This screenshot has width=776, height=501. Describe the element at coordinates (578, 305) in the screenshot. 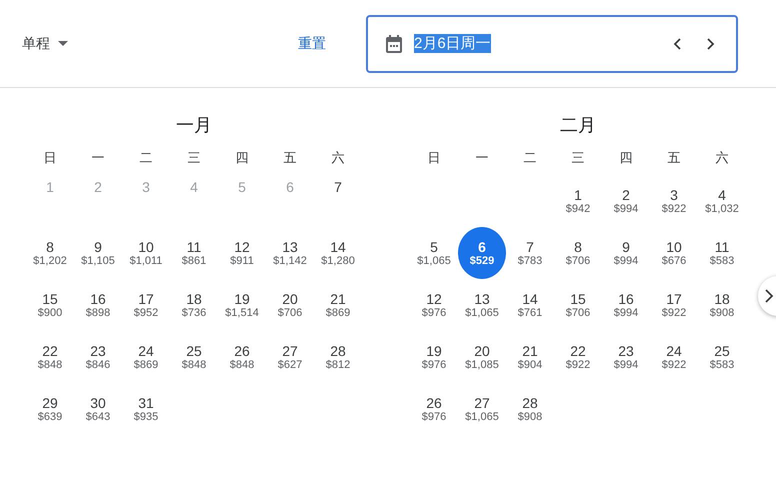

I see `calendar-day: 15 $706` at that location.